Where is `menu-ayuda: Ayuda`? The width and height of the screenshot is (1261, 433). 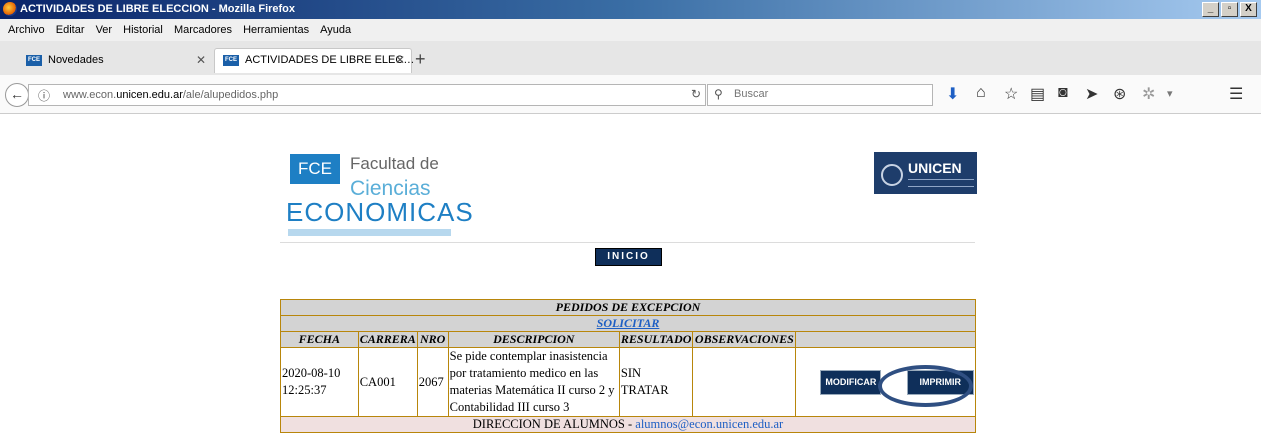
menu-ayuda: Ayuda is located at coordinates (335, 30).